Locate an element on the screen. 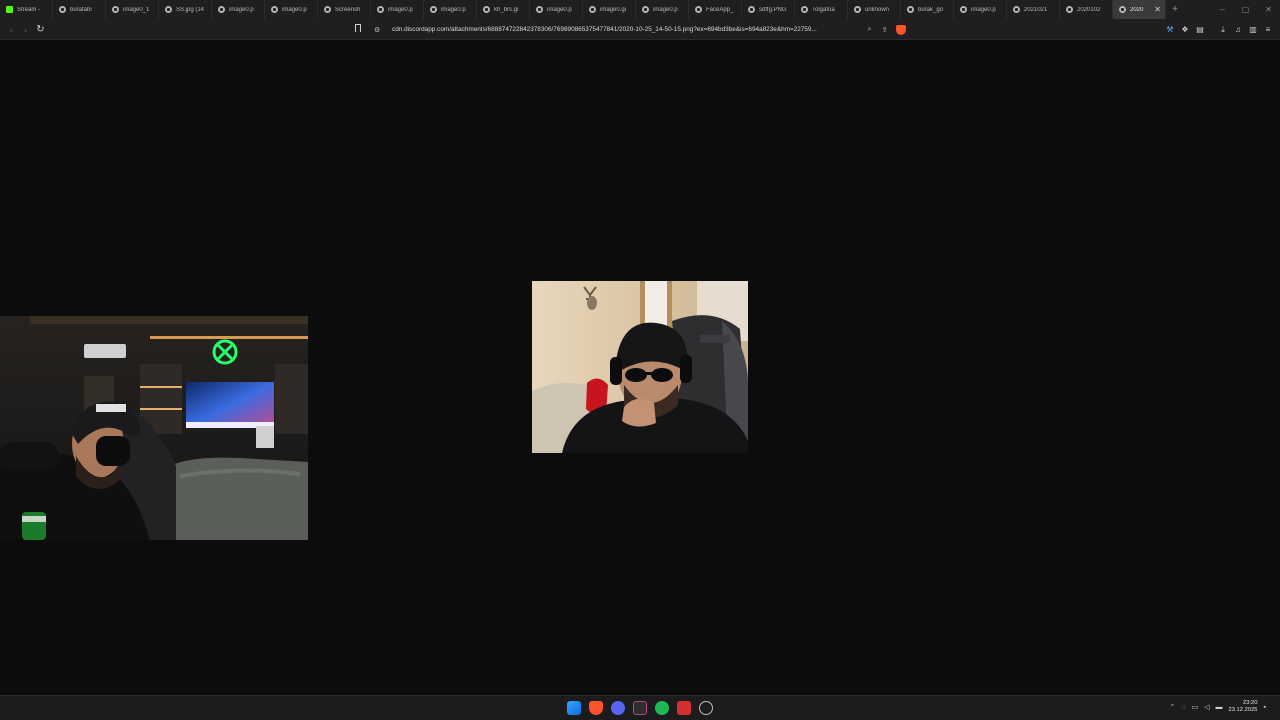  window-controls: – ▢ ✕ is located at coordinates (1245, 9).